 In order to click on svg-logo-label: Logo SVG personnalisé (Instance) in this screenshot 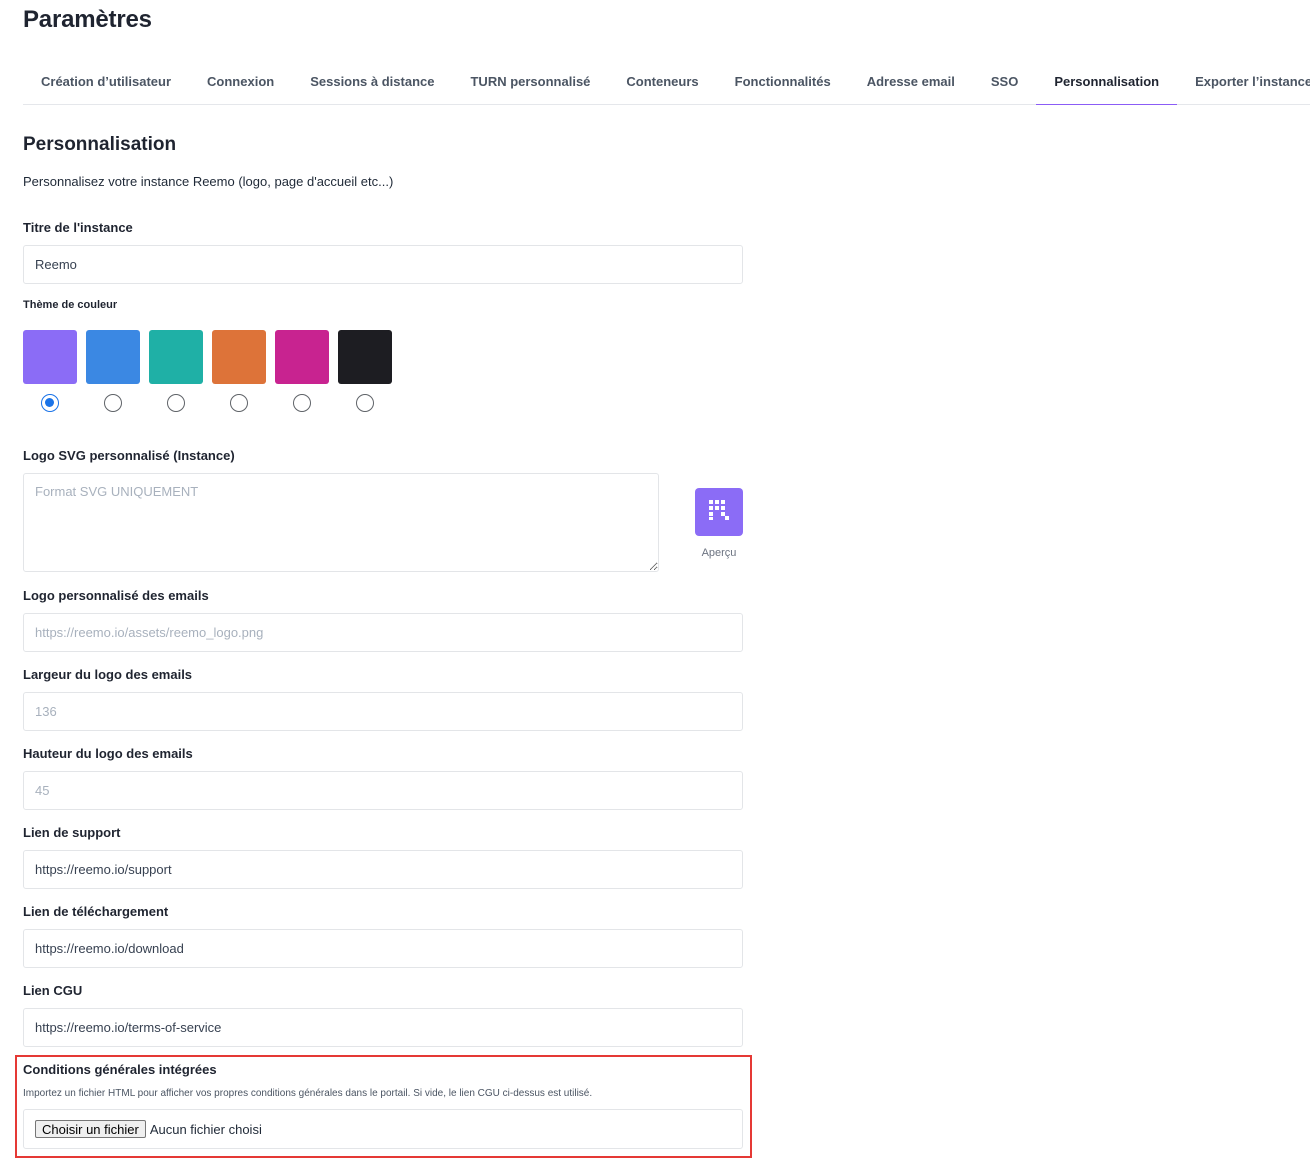, I will do `click(129, 455)`.